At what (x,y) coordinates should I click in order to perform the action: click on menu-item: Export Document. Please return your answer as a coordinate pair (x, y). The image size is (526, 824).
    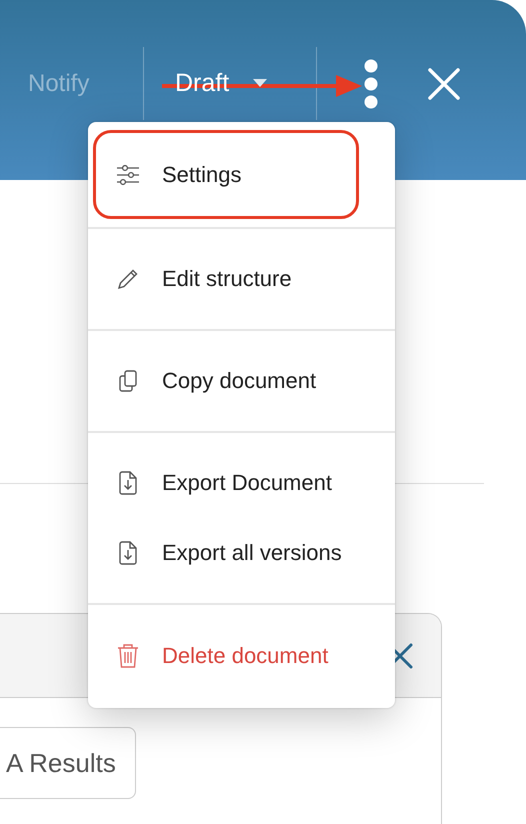
    Looking at the image, I should click on (241, 483).